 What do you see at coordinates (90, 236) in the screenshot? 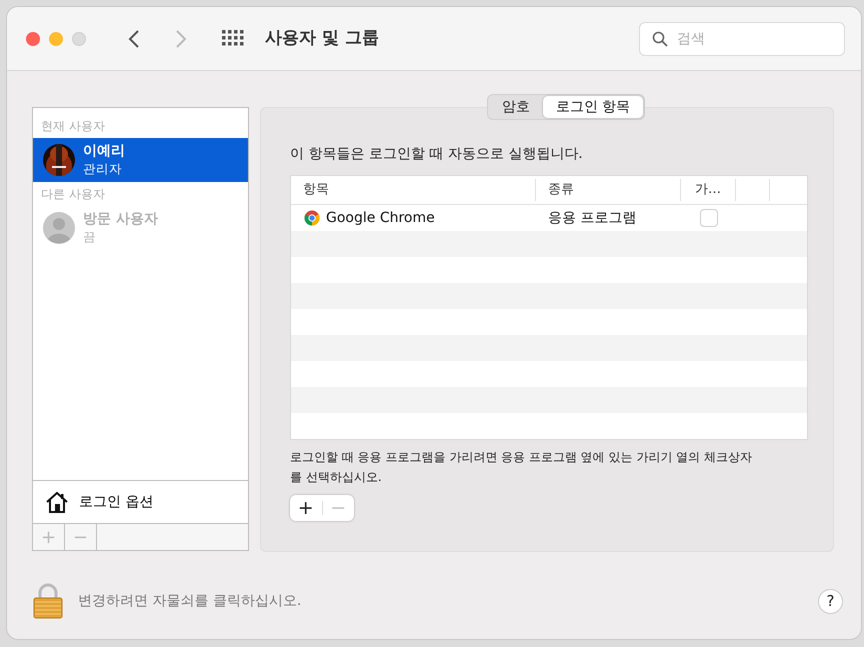
I see `user-role: 끔` at bounding box center [90, 236].